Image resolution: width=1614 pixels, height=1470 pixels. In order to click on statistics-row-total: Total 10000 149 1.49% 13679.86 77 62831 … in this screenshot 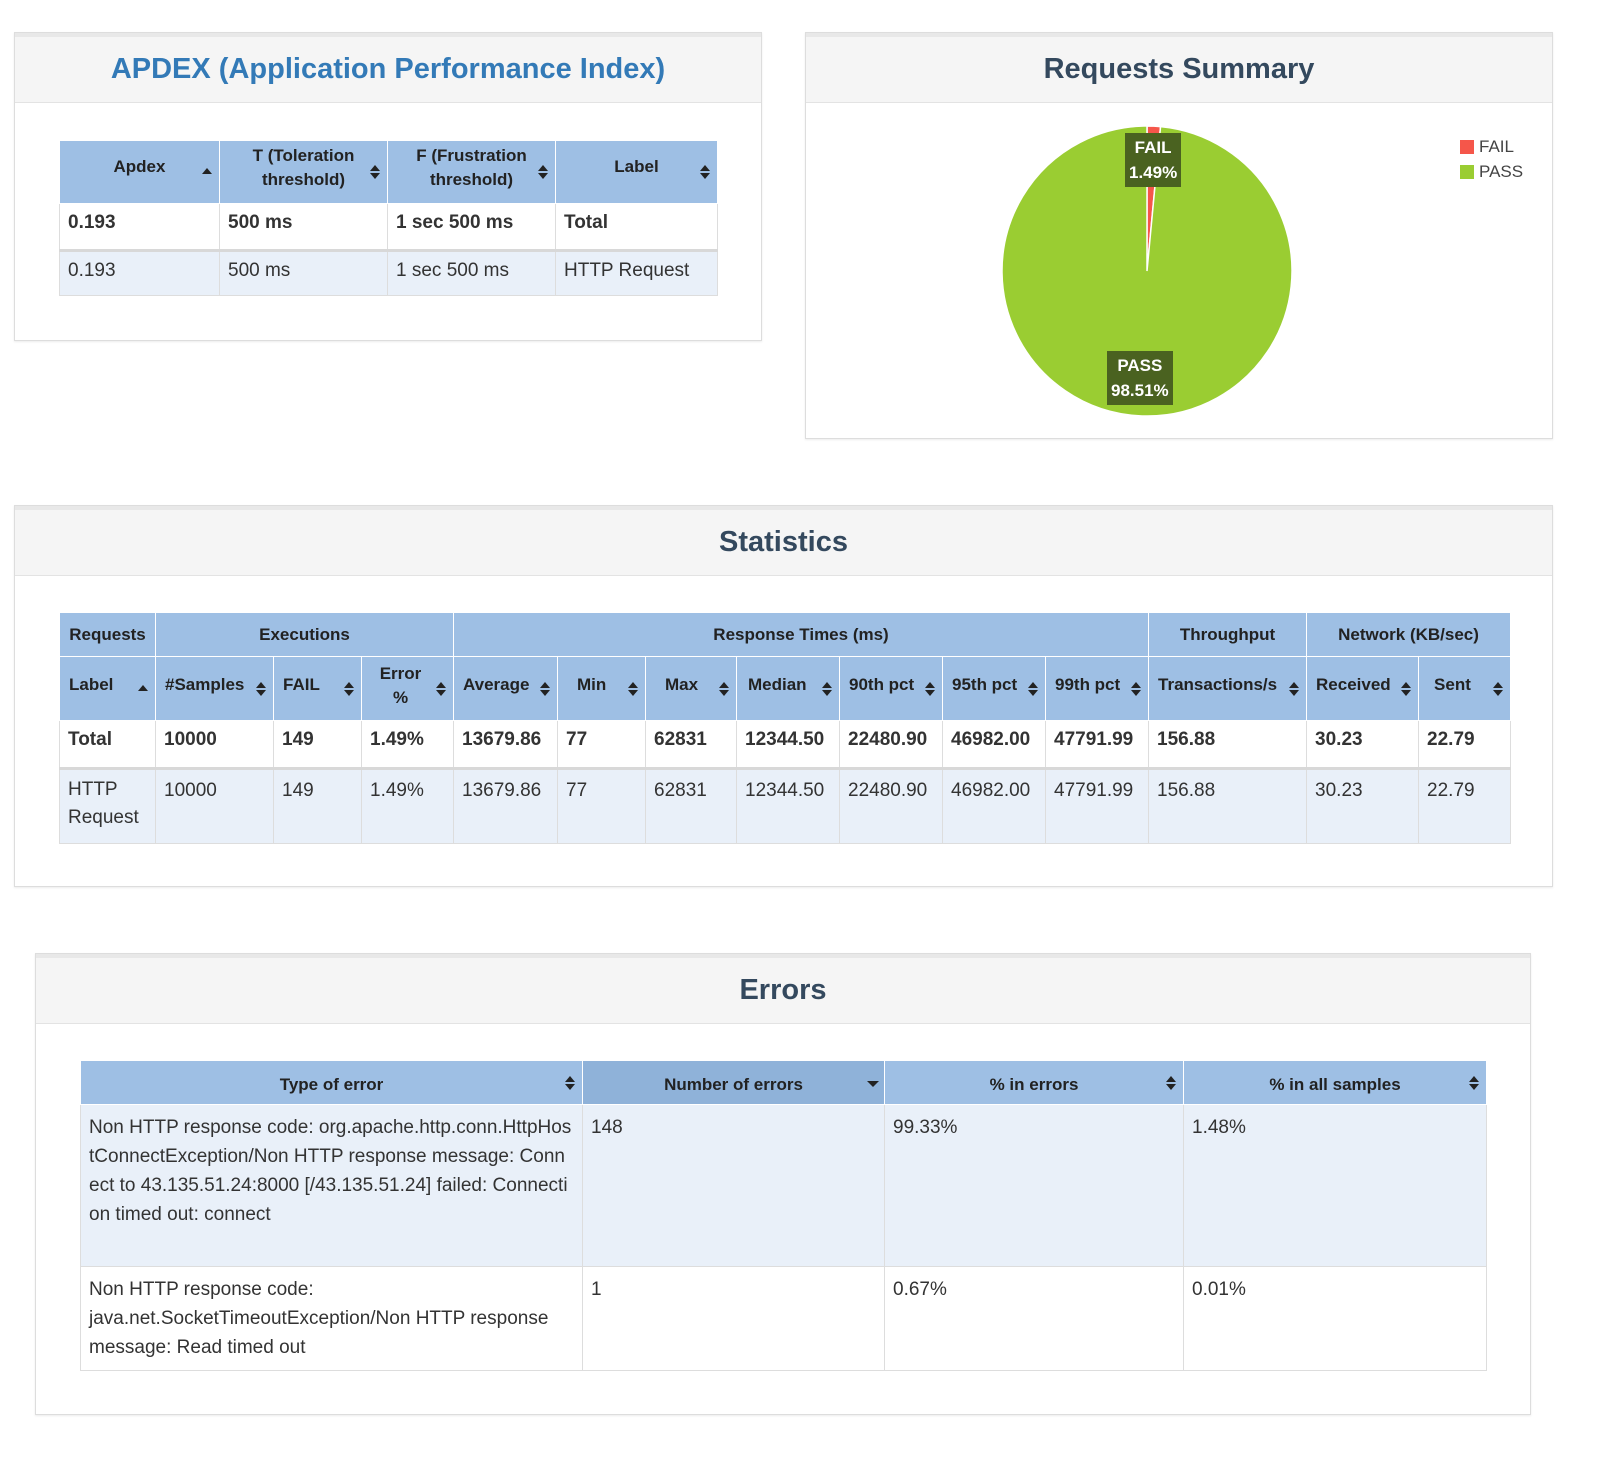, I will do `click(785, 745)`.